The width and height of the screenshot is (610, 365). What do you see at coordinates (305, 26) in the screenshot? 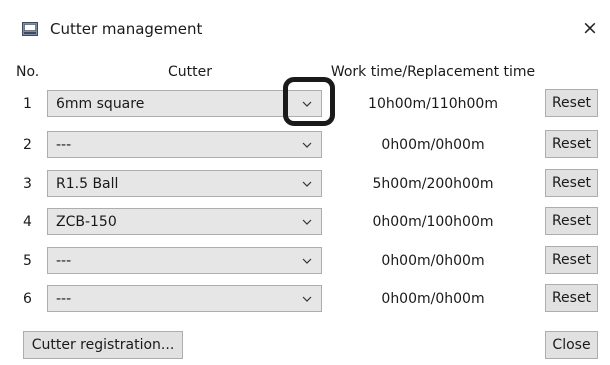
I see `title-bar: Cutter management ×` at bounding box center [305, 26].